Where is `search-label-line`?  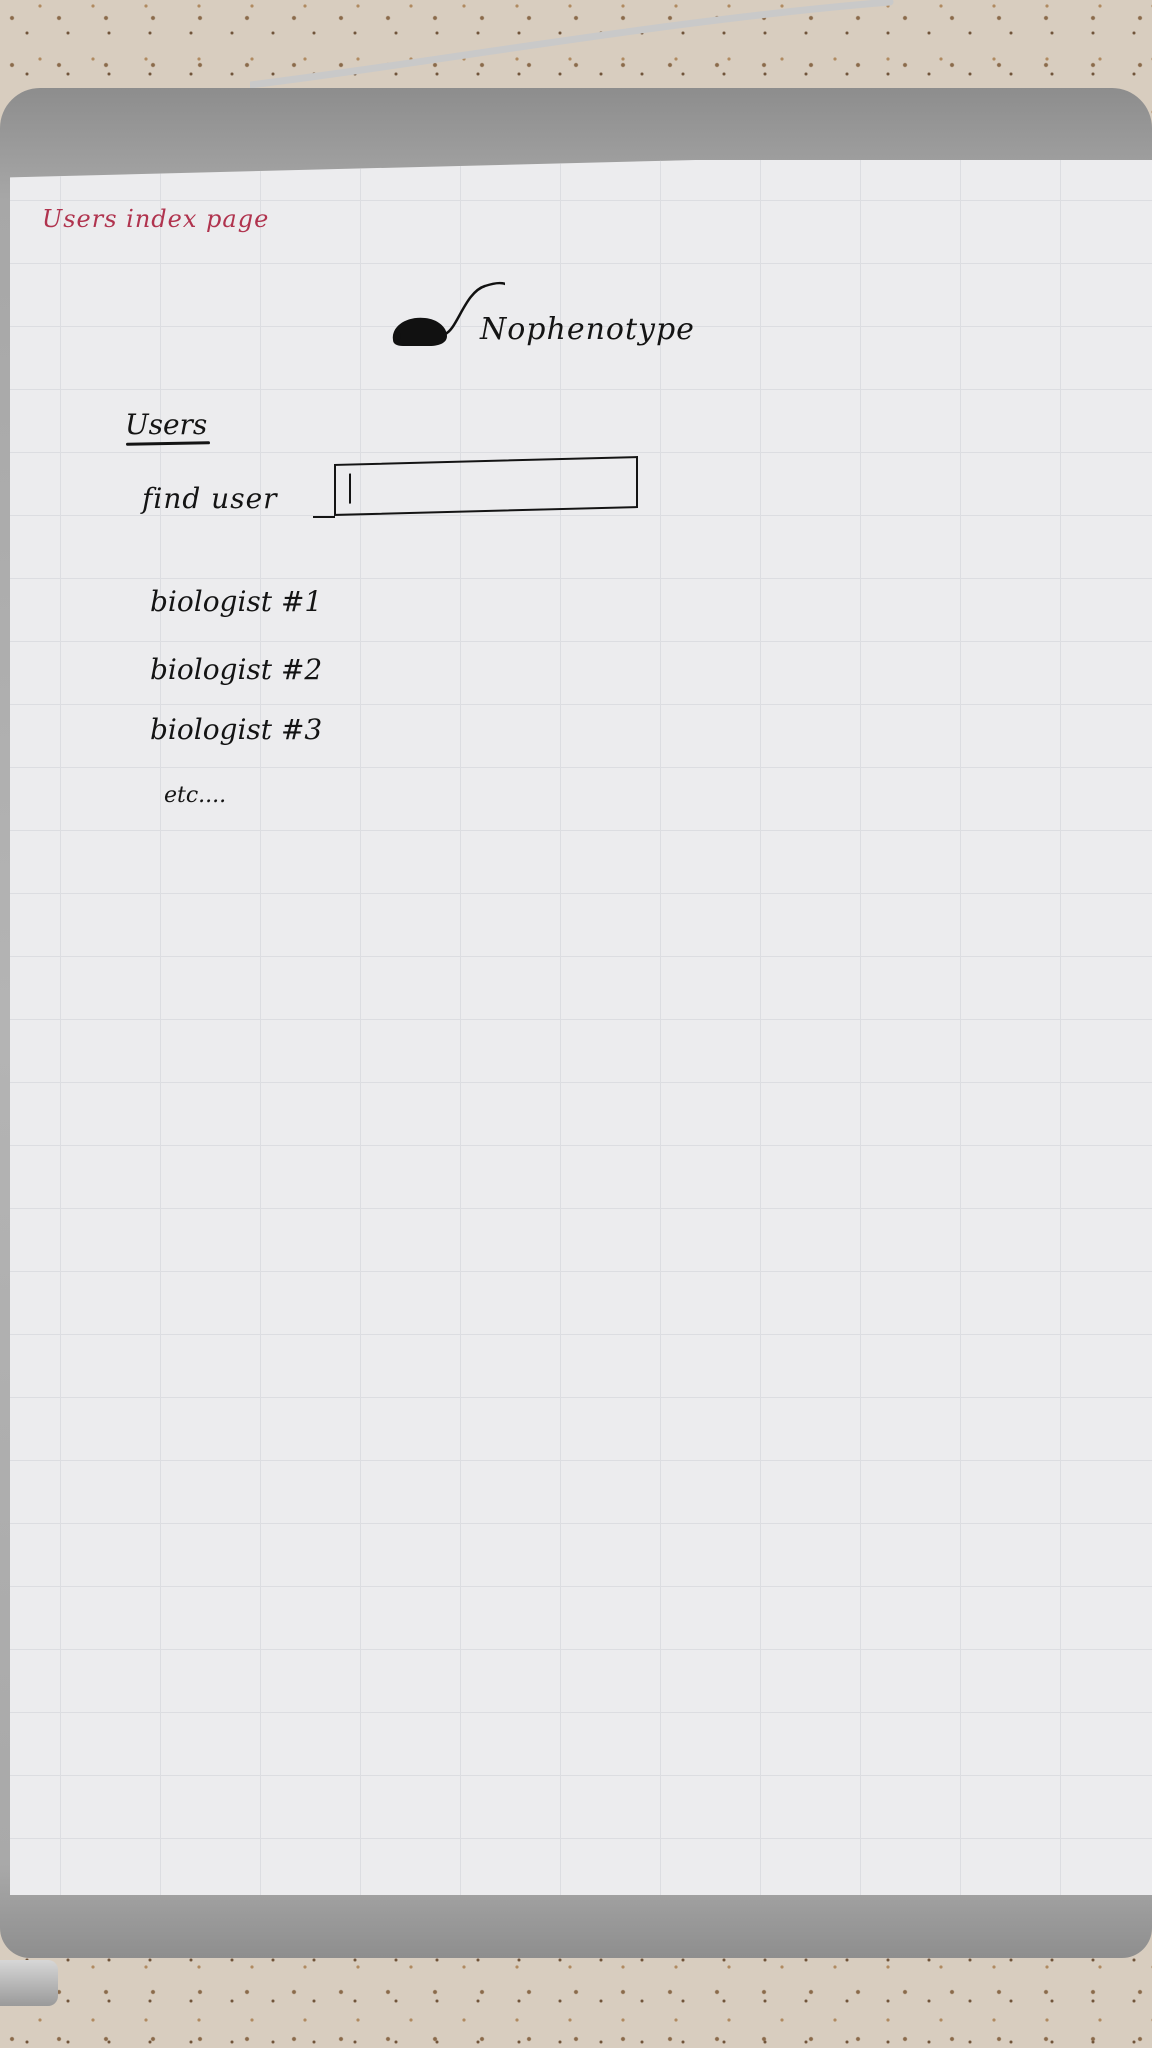 search-label-line is located at coordinates (324, 517).